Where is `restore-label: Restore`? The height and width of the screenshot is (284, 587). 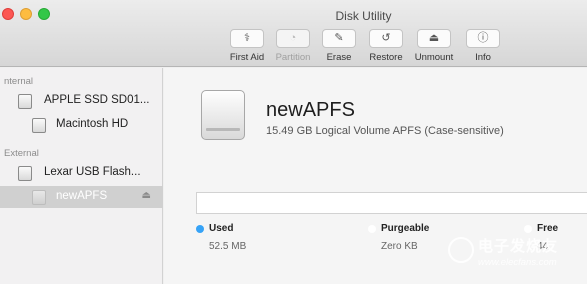
restore-label: Restore is located at coordinates (386, 57).